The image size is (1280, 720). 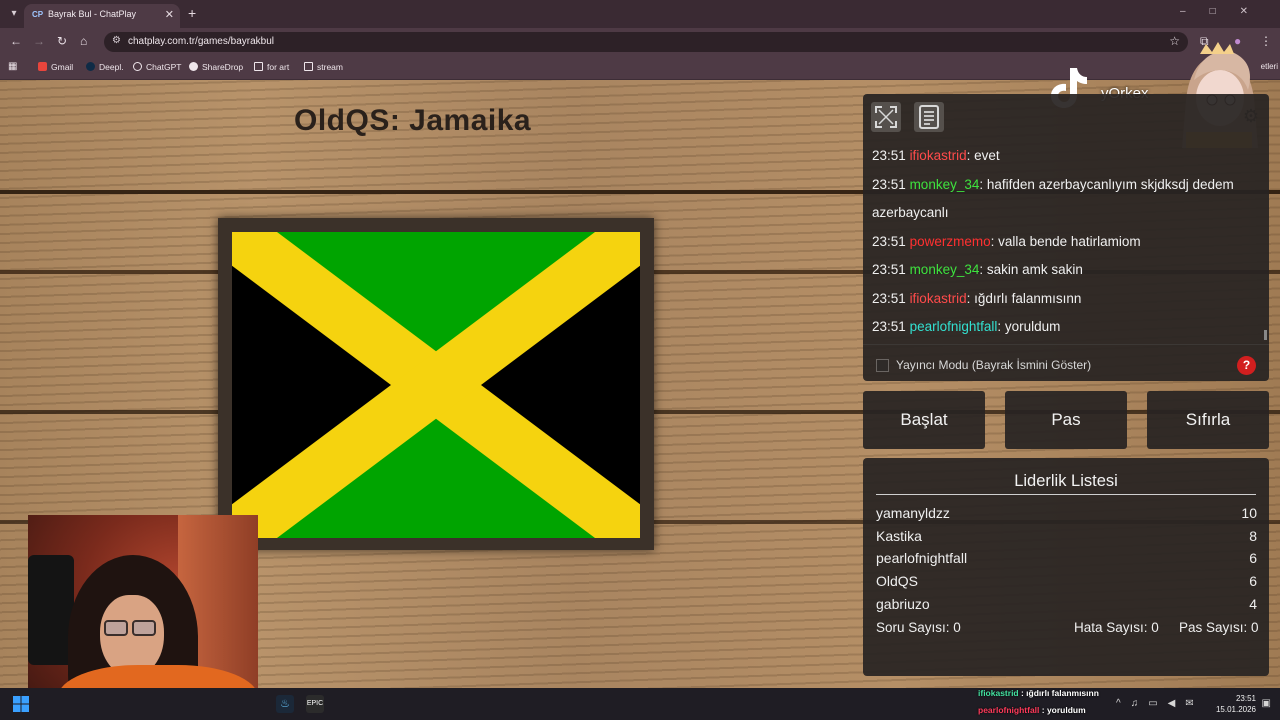 What do you see at coordinates (1253, 536) in the screenshot?
I see `player-score: 8` at bounding box center [1253, 536].